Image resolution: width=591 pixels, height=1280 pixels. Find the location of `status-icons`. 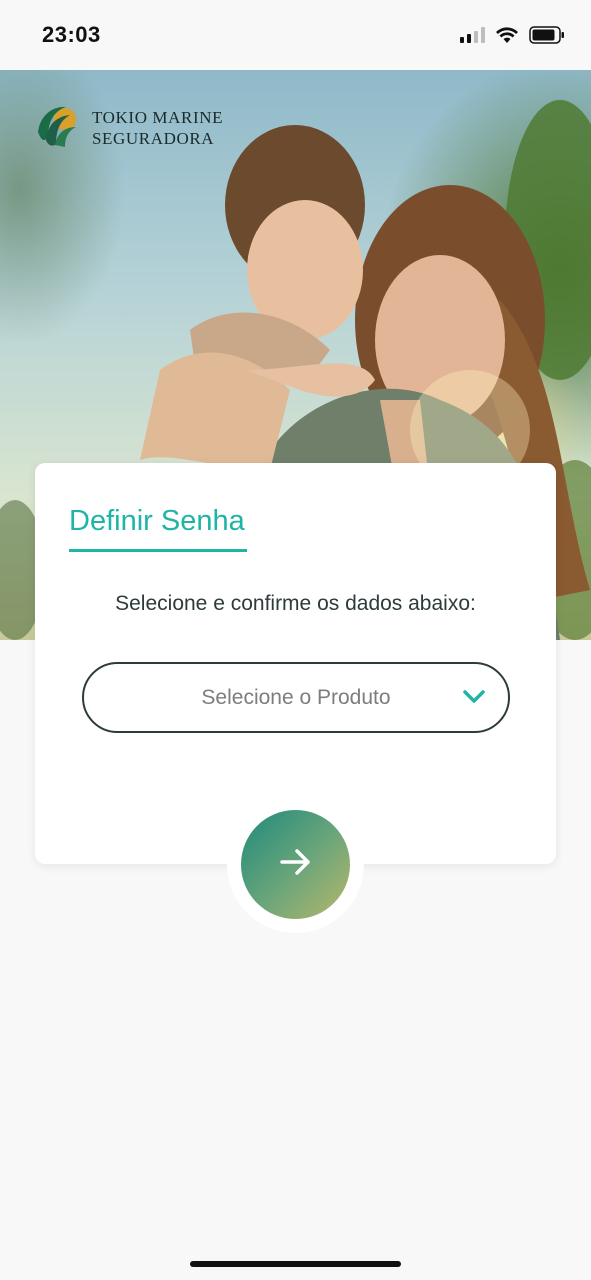

status-icons is located at coordinates (512, 35).